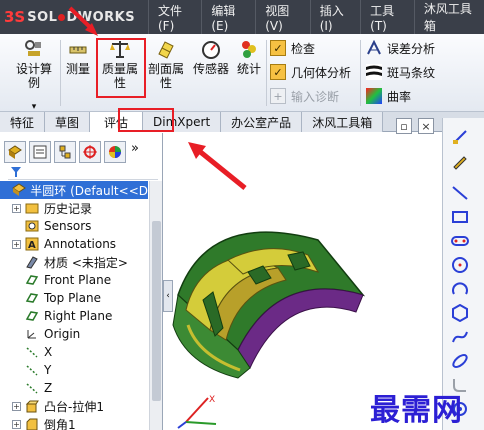  I want to click on feature-tree-tab, so click(15, 152).